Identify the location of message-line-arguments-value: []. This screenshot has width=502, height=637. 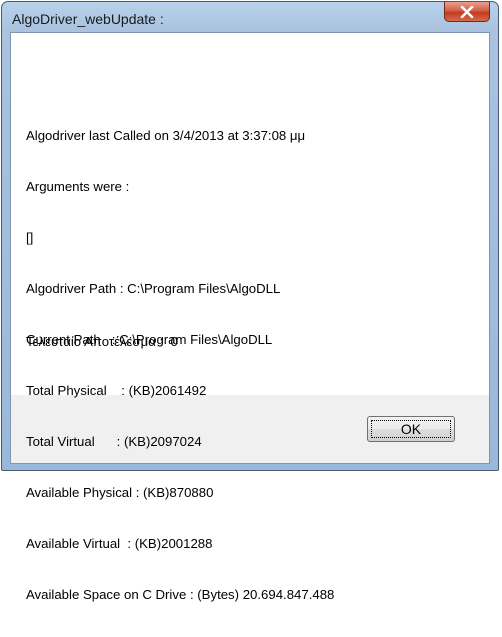
(30, 237).